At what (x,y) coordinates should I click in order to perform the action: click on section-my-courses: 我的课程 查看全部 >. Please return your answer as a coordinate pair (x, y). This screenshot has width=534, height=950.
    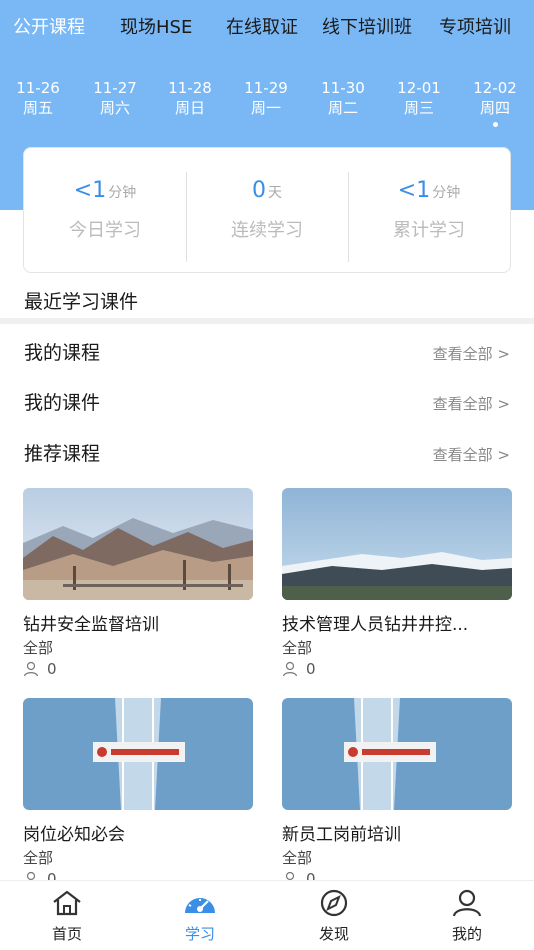
    Looking at the image, I should click on (267, 352).